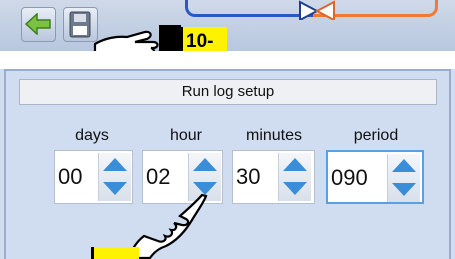 This screenshot has width=455, height=259. Describe the element at coordinates (376, 135) in the screenshot. I see `period-label: period` at that location.